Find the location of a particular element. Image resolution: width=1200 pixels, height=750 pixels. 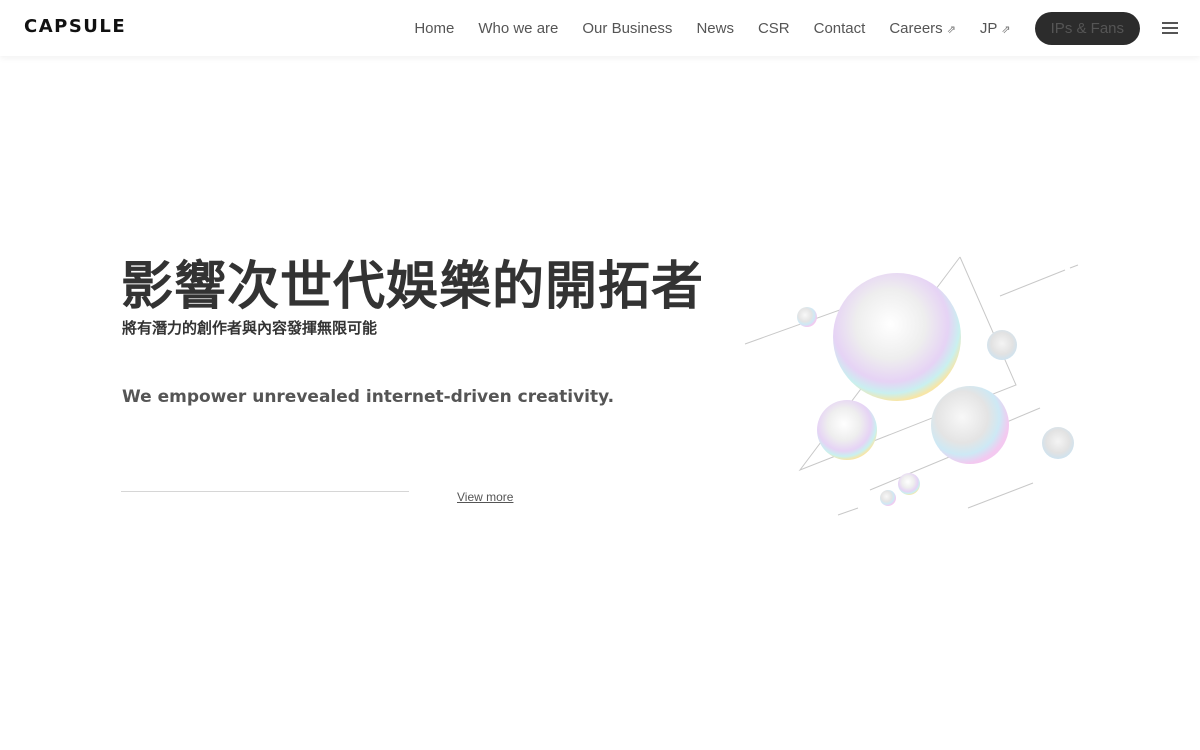

nav-home: Home is located at coordinates (434, 28).